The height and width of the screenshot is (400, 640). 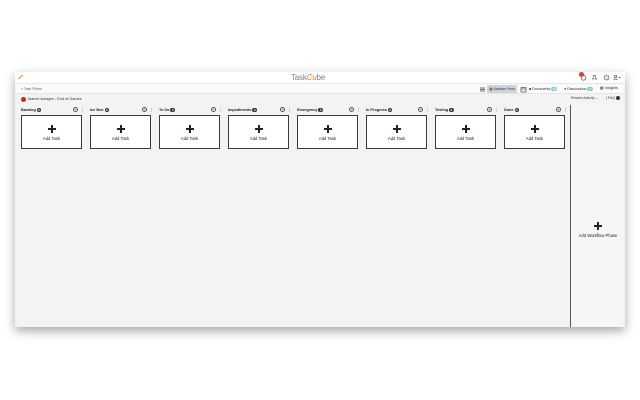 What do you see at coordinates (299, 77) in the screenshot?
I see `logo-text-1: Task` at bounding box center [299, 77].